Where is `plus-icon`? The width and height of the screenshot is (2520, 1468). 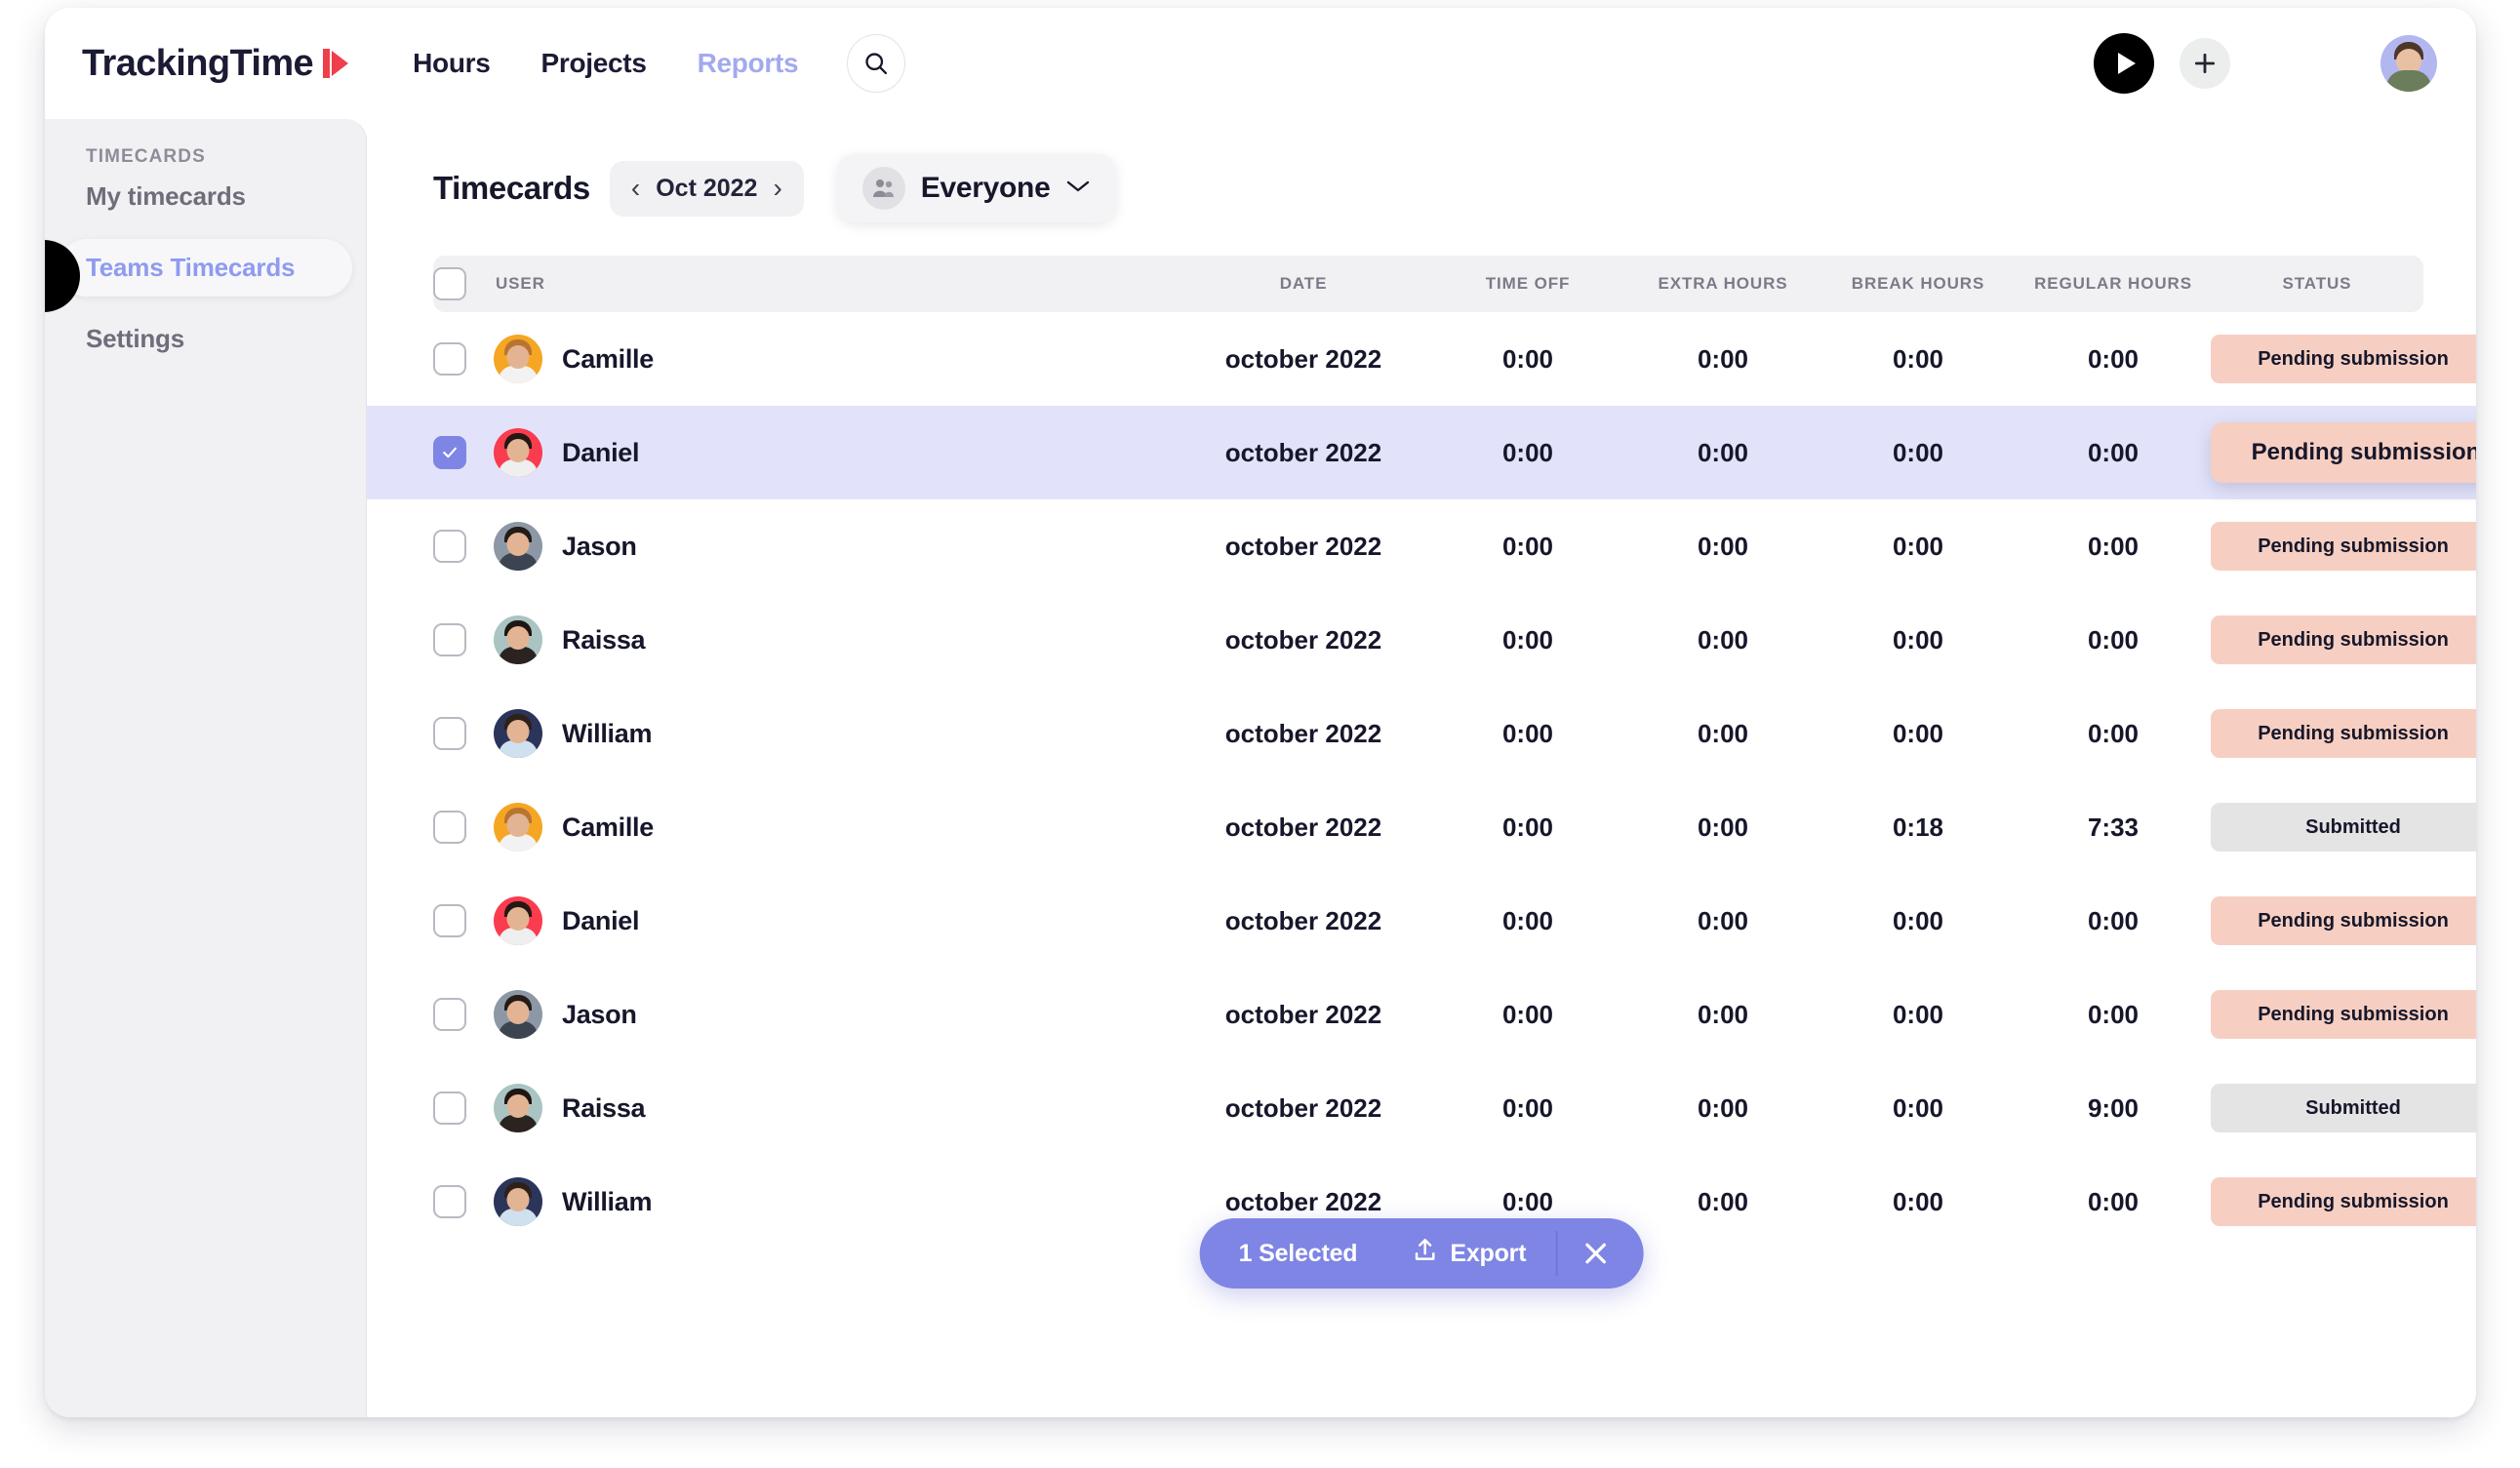 plus-icon is located at coordinates (2205, 63).